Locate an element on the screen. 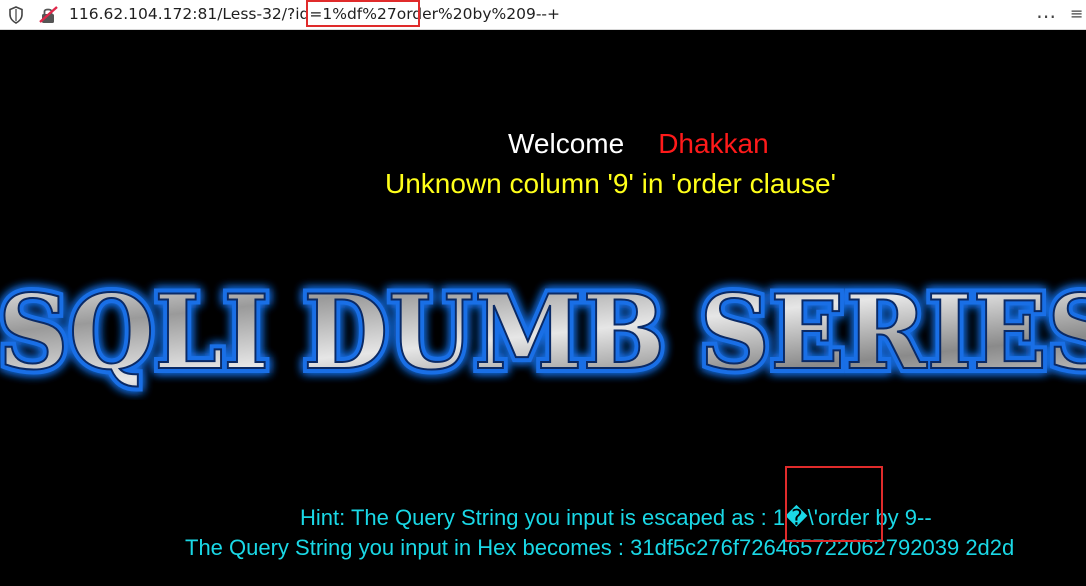 Image resolution: width=1086 pixels, height=586 pixels. overflow-menu-icon: ≡ is located at coordinates (1076, 13).